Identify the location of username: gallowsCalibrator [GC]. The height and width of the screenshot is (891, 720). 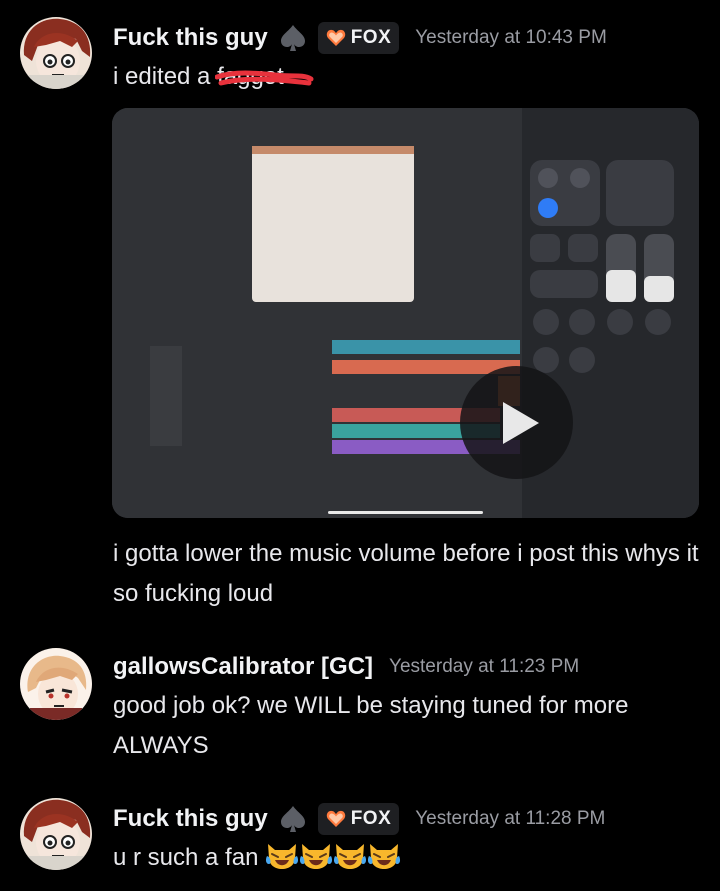
(243, 667).